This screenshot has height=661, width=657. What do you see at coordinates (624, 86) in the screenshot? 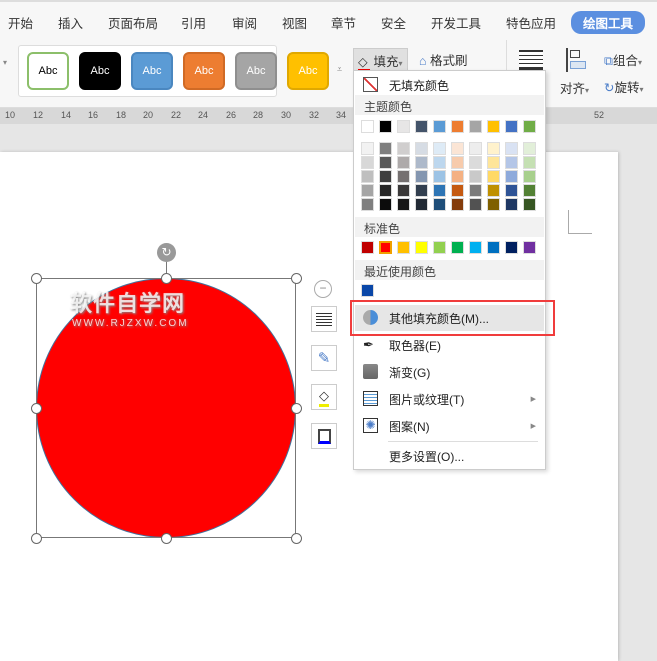
I see `rotate-button: ↻旋转▾` at bounding box center [624, 86].